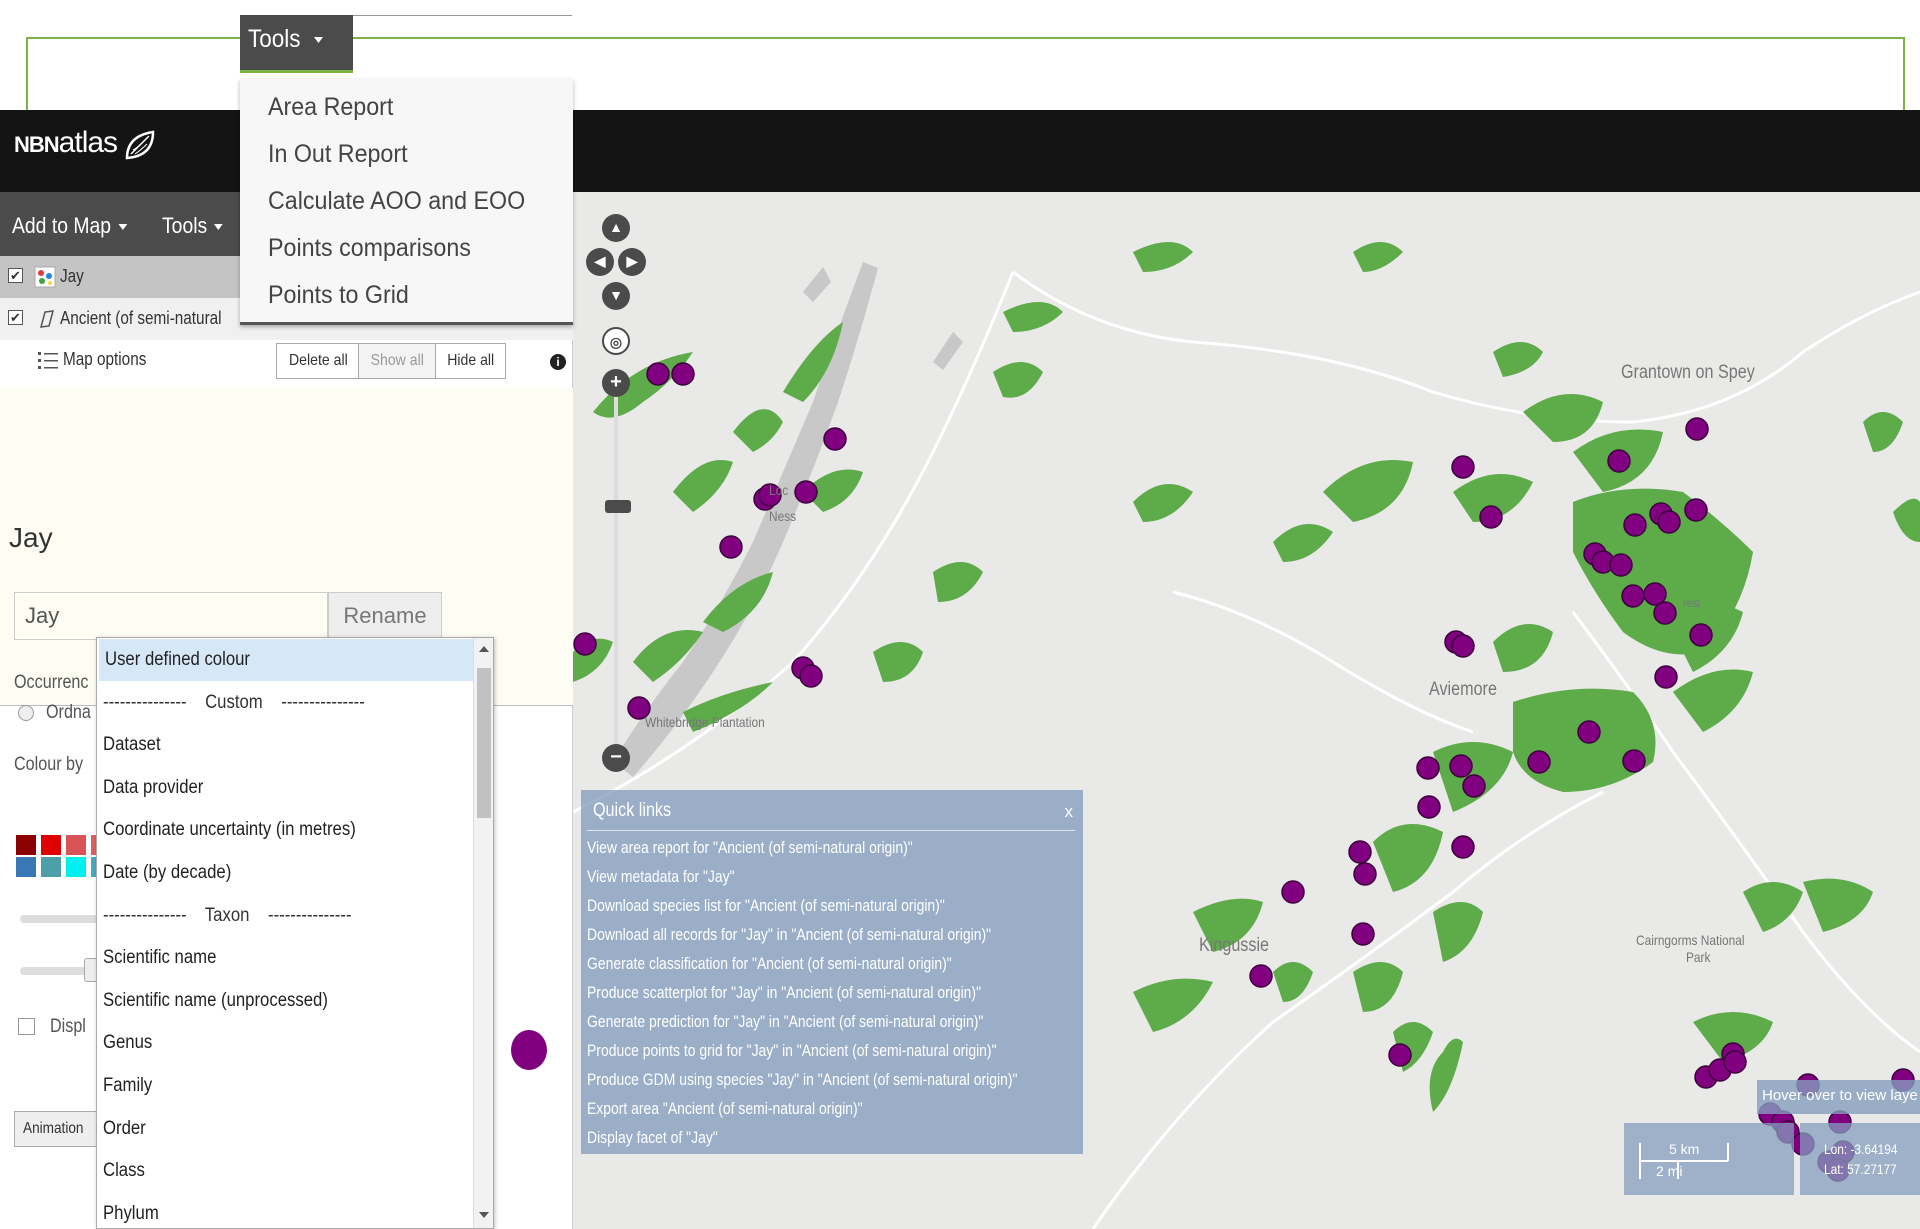 The height and width of the screenshot is (1229, 1920). Describe the element at coordinates (72, 276) in the screenshot. I see `layer-label: Jay` at that location.